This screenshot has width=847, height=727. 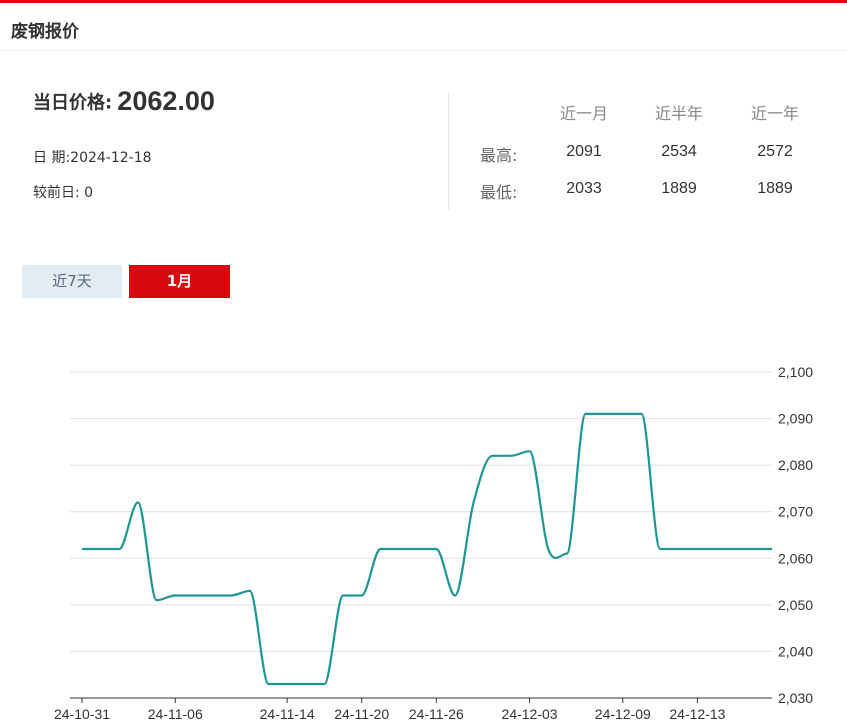 I want to click on x-tick-label: 24-11-20, so click(x=361, y=714).